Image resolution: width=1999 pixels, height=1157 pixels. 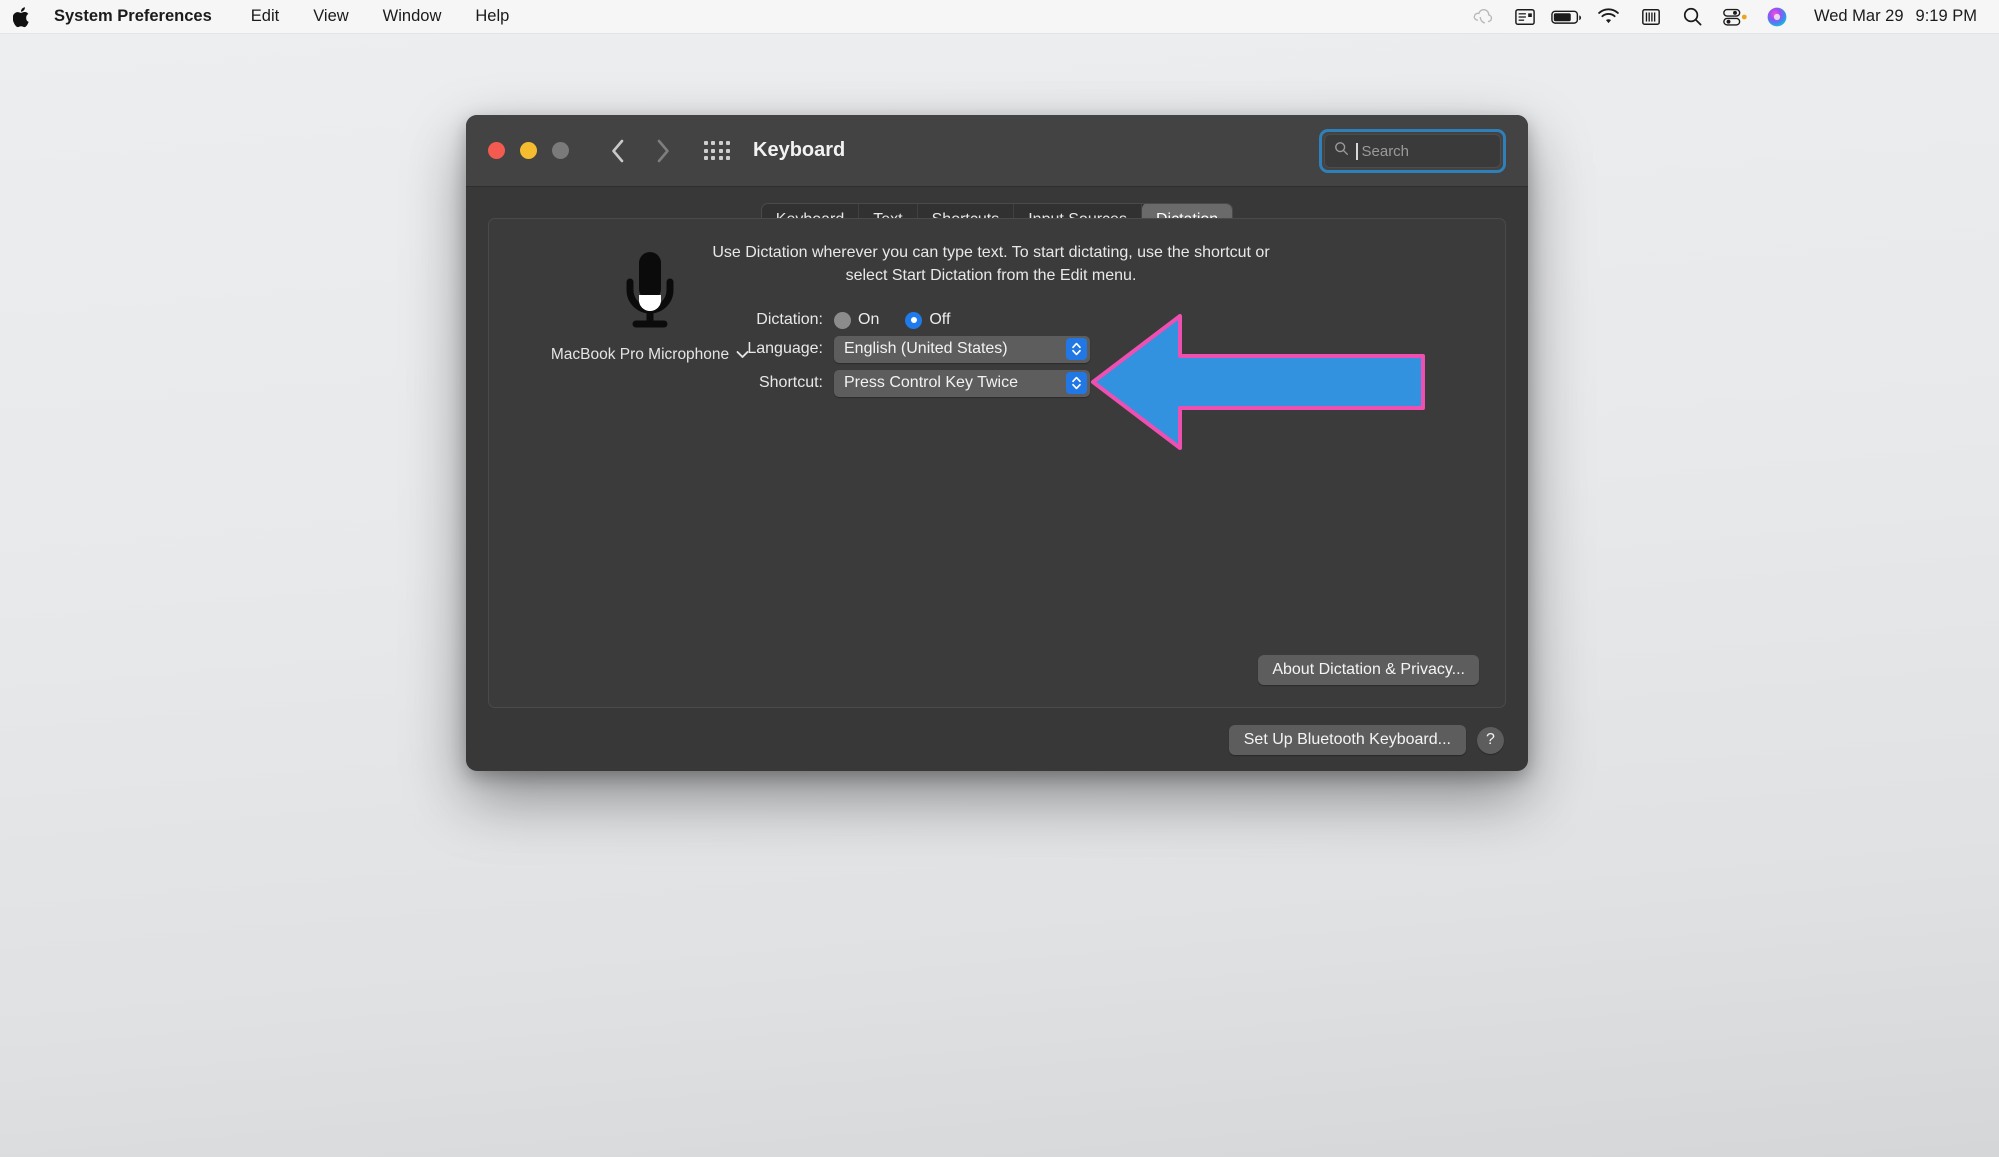 I want to click on menu-bar-left: System Preferences Edit View Window Help, so click(x=263, y=17).